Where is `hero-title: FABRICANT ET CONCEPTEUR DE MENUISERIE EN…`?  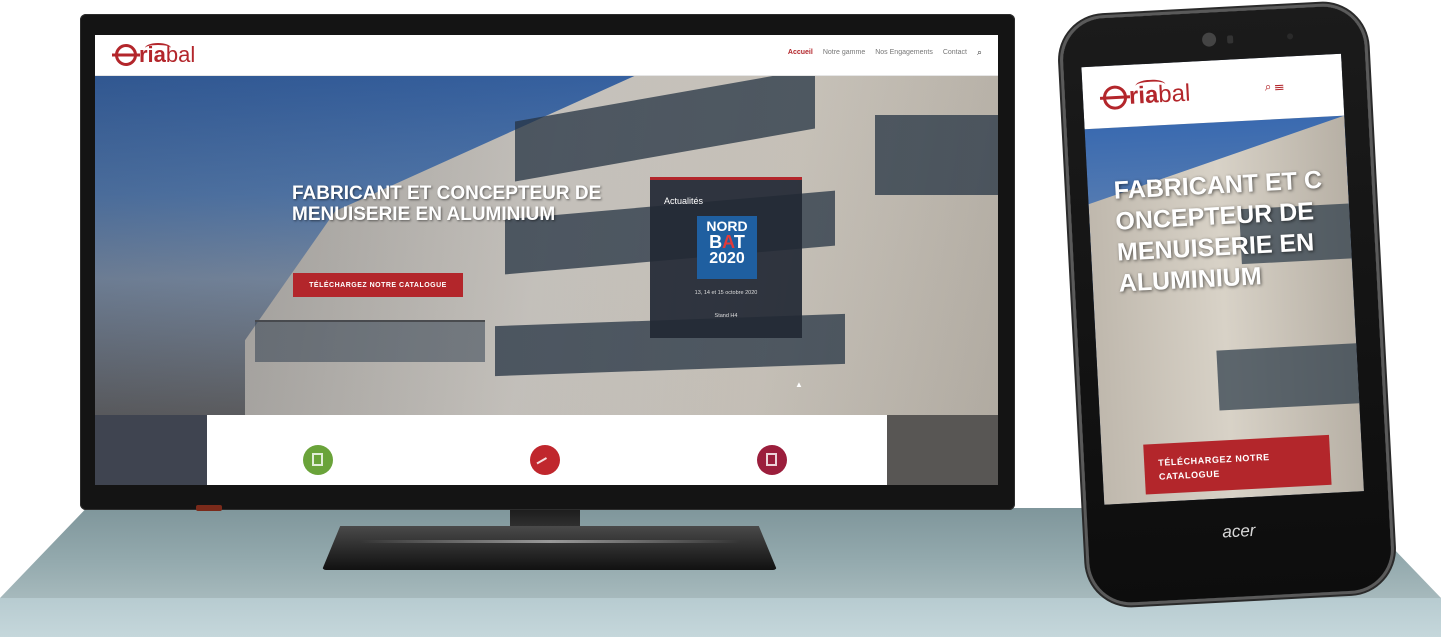
hero-title: FABRICANT ET CONCEPTEUR DE MENUISERIE EN… is located at coordinates (447, 204).